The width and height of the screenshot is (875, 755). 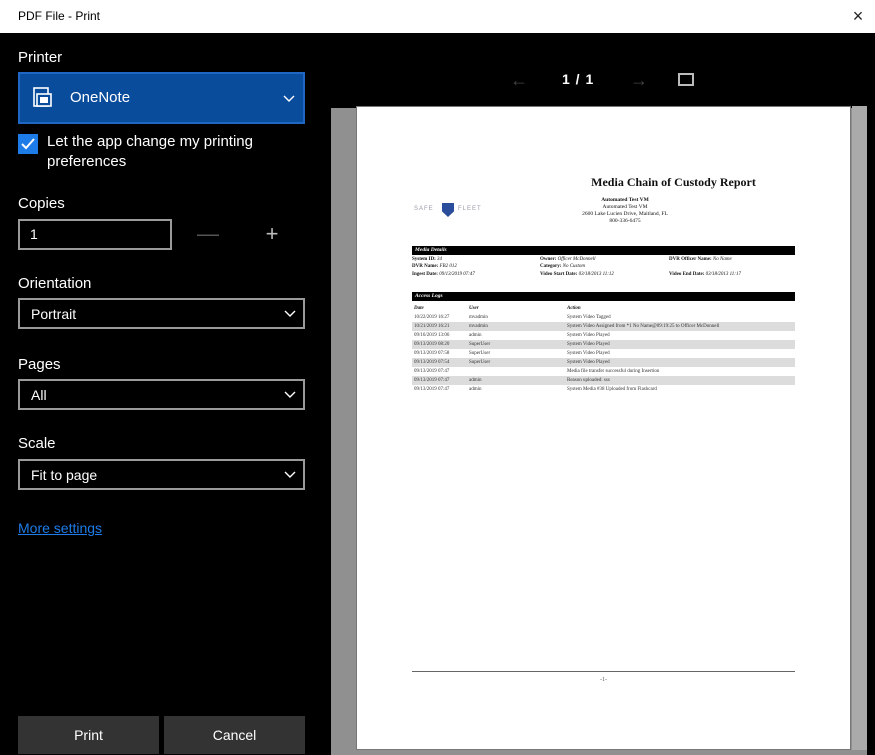 What do you see at coordinates (859, 428) in the screenshot?
I see `preview-scroll-area` at bounding box center [859, 428].